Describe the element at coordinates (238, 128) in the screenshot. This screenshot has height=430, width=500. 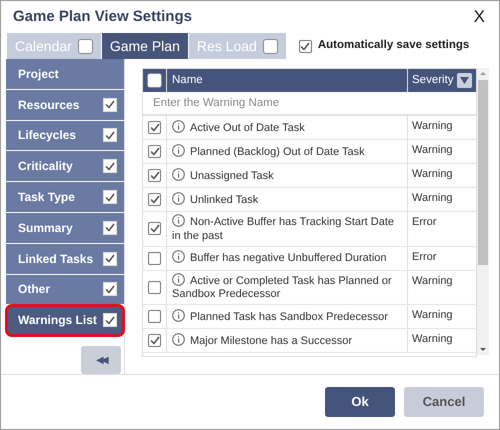
I see `warning-name: Active Out of Date Task` at that location.